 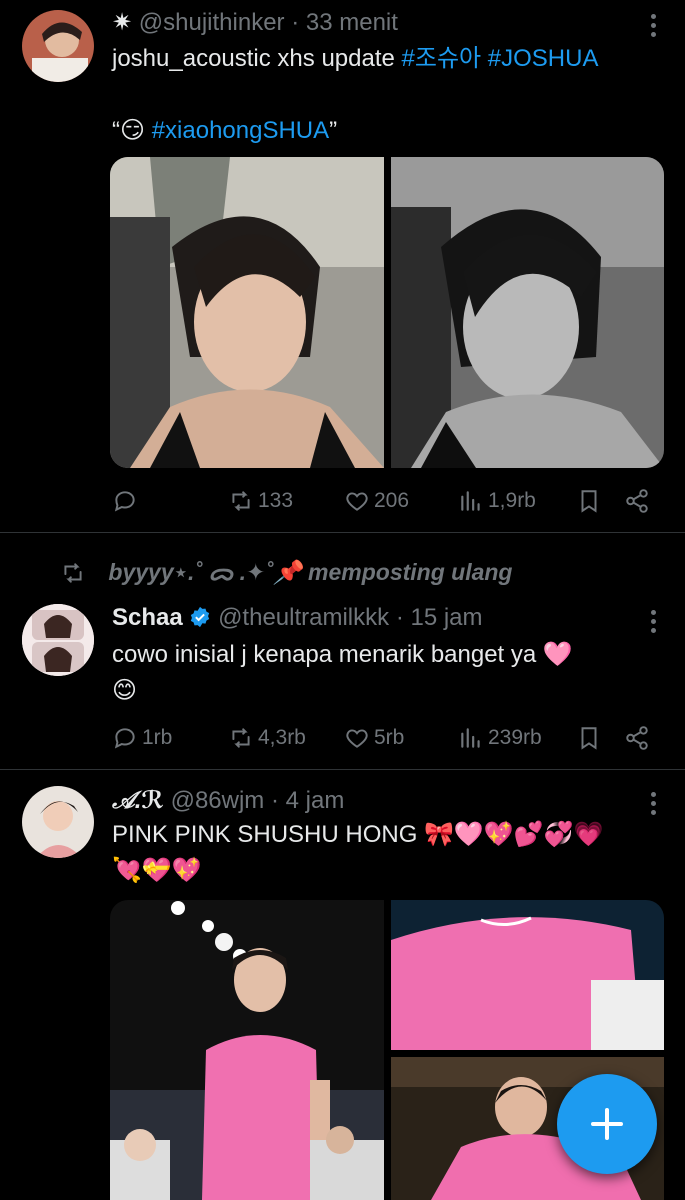 What do you see at coordinates (500, 58) in the screenshot?
I see `hashtag-link: #조슈아 #JOSHUA` at bounding box center [500, 58].